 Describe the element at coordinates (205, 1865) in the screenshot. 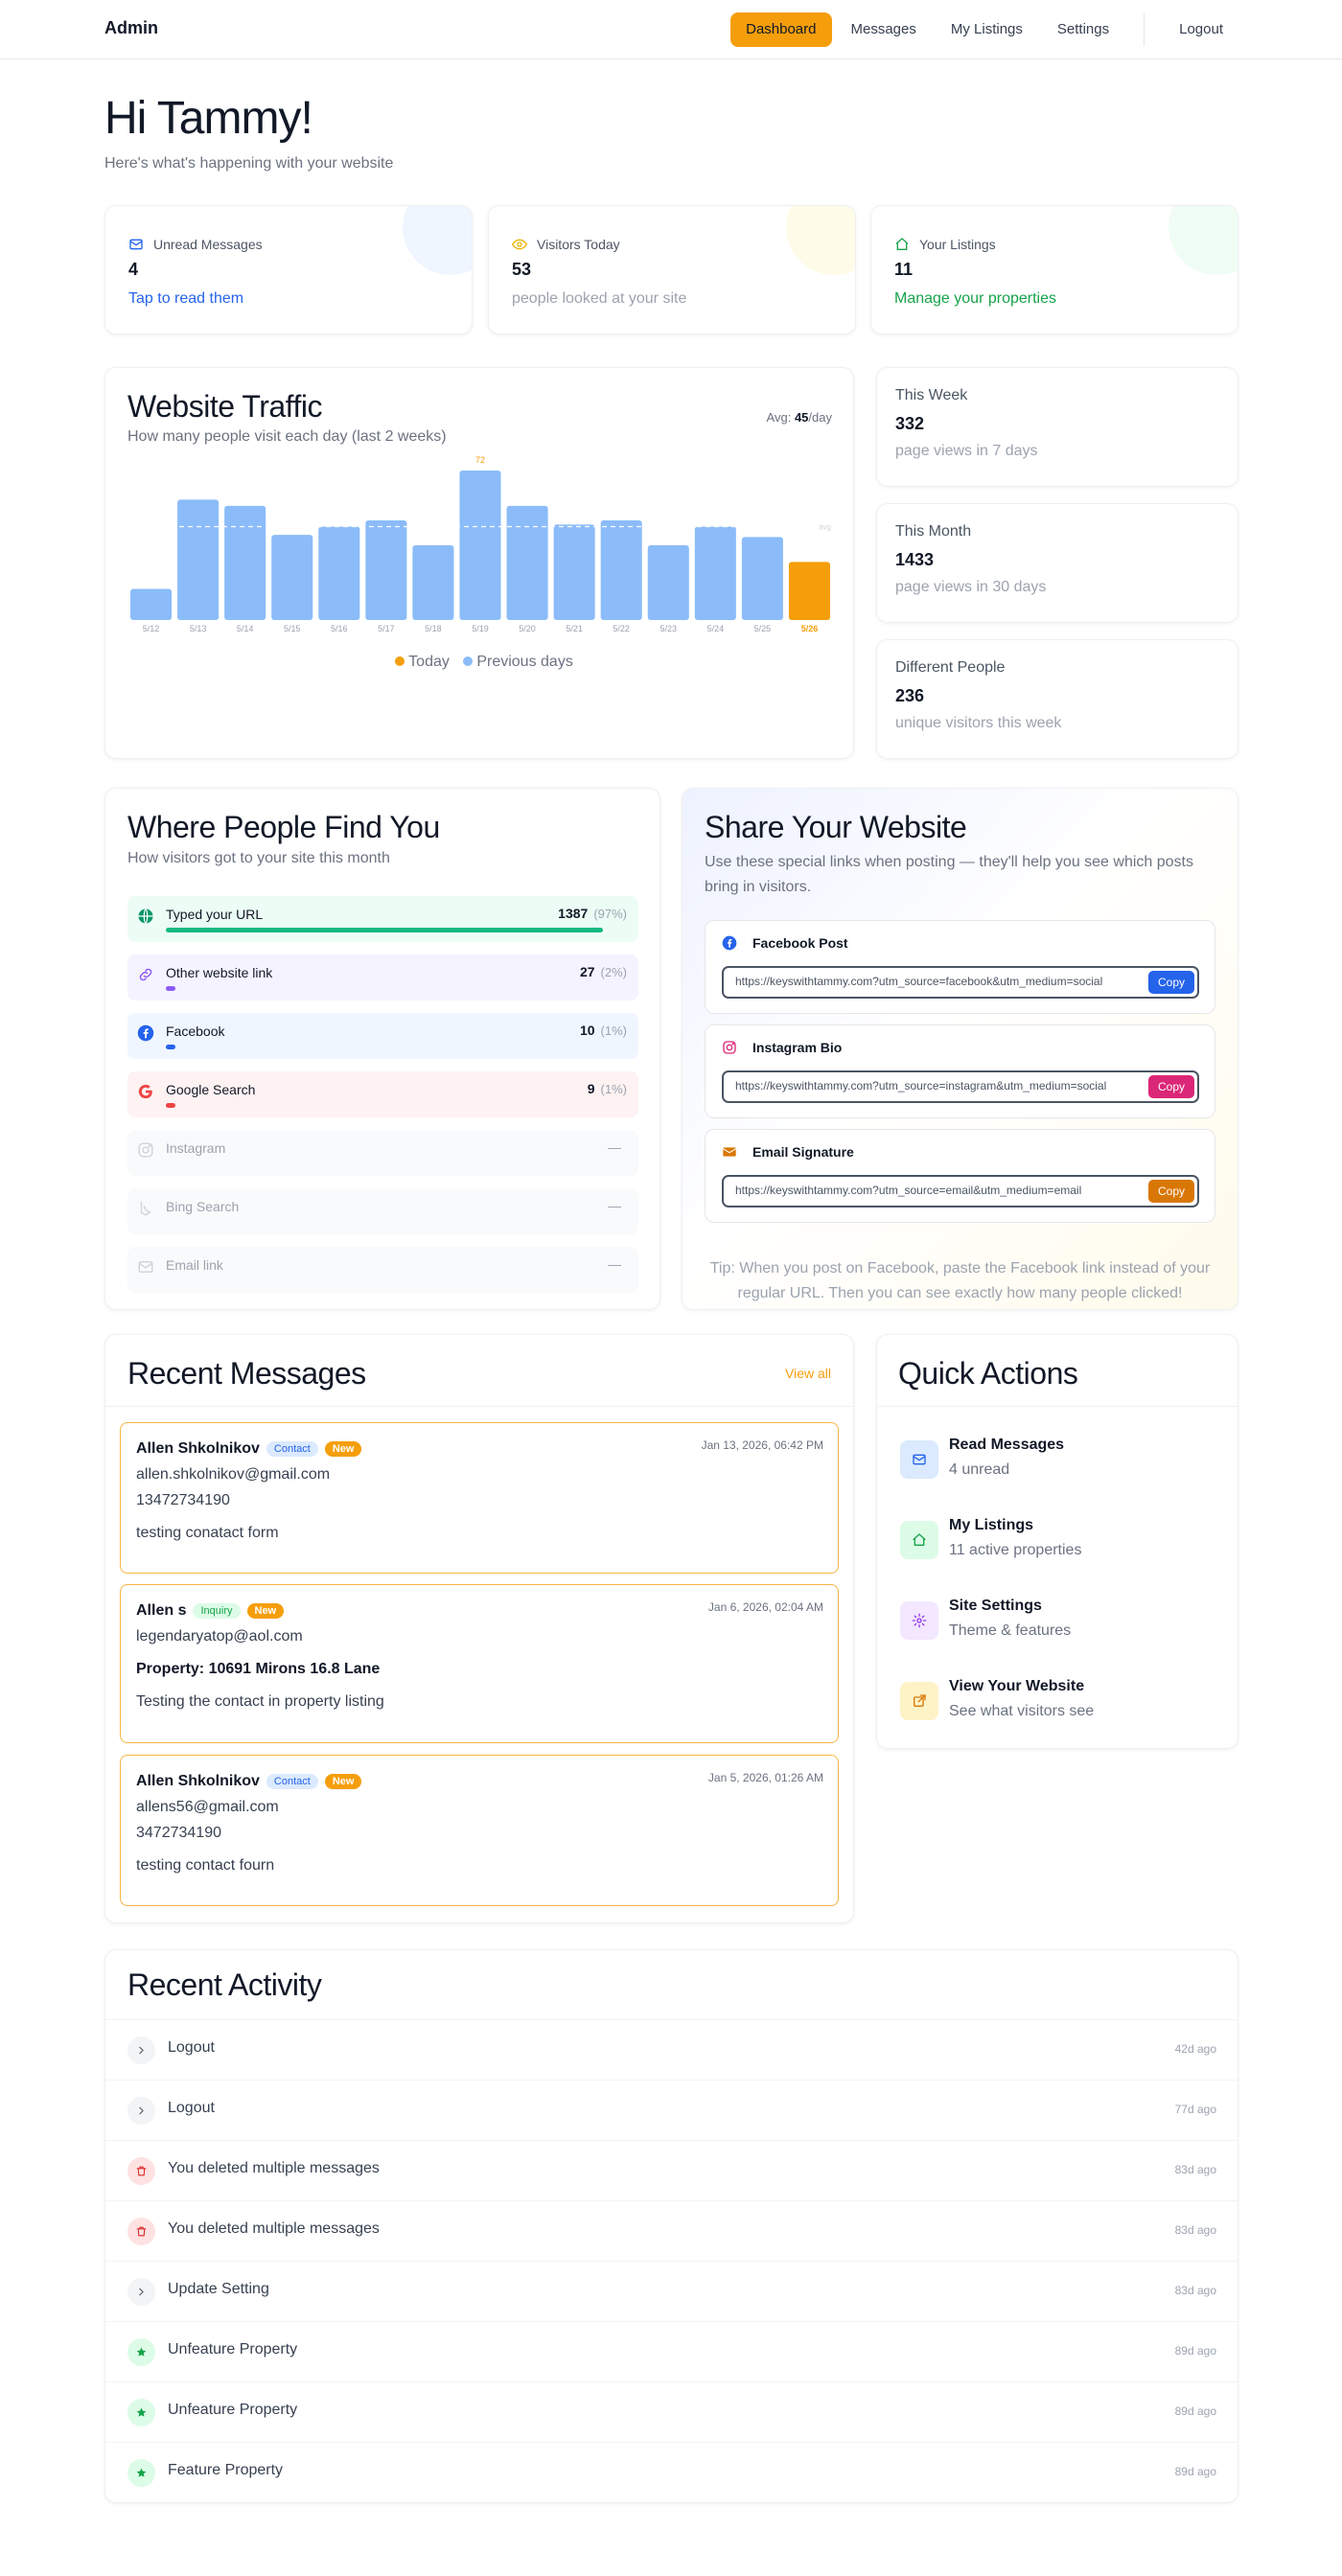

I see `message-body: testing contact fourn` at that location.